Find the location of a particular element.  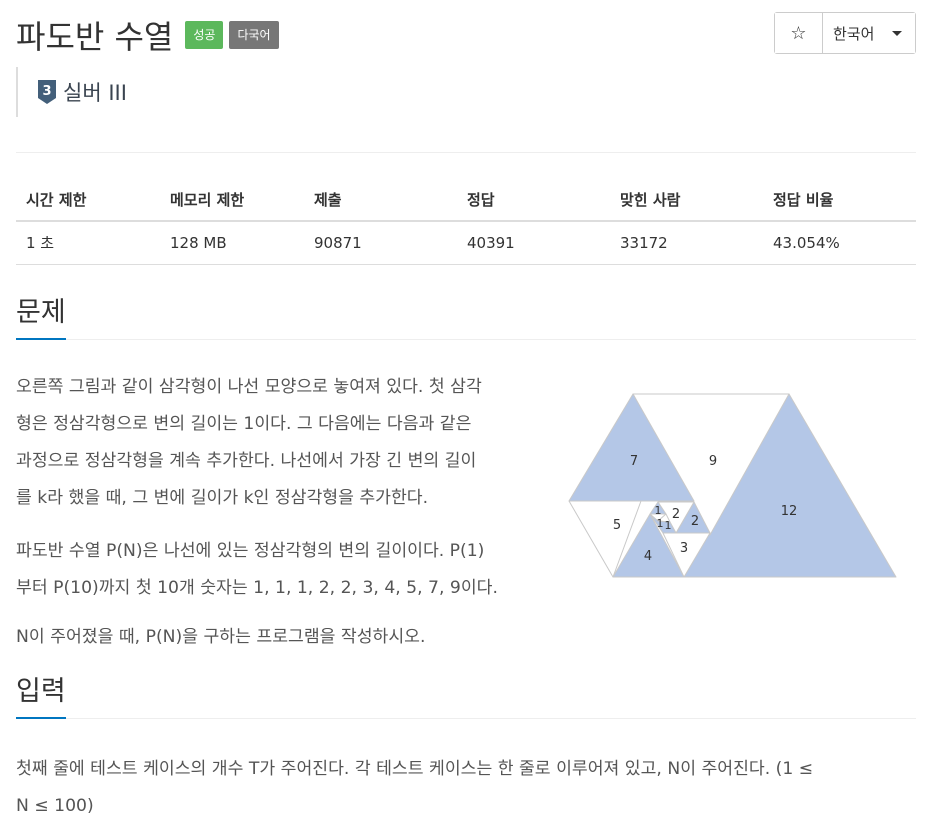

value-solvers: 33172 is located at coordinates (686, 243).